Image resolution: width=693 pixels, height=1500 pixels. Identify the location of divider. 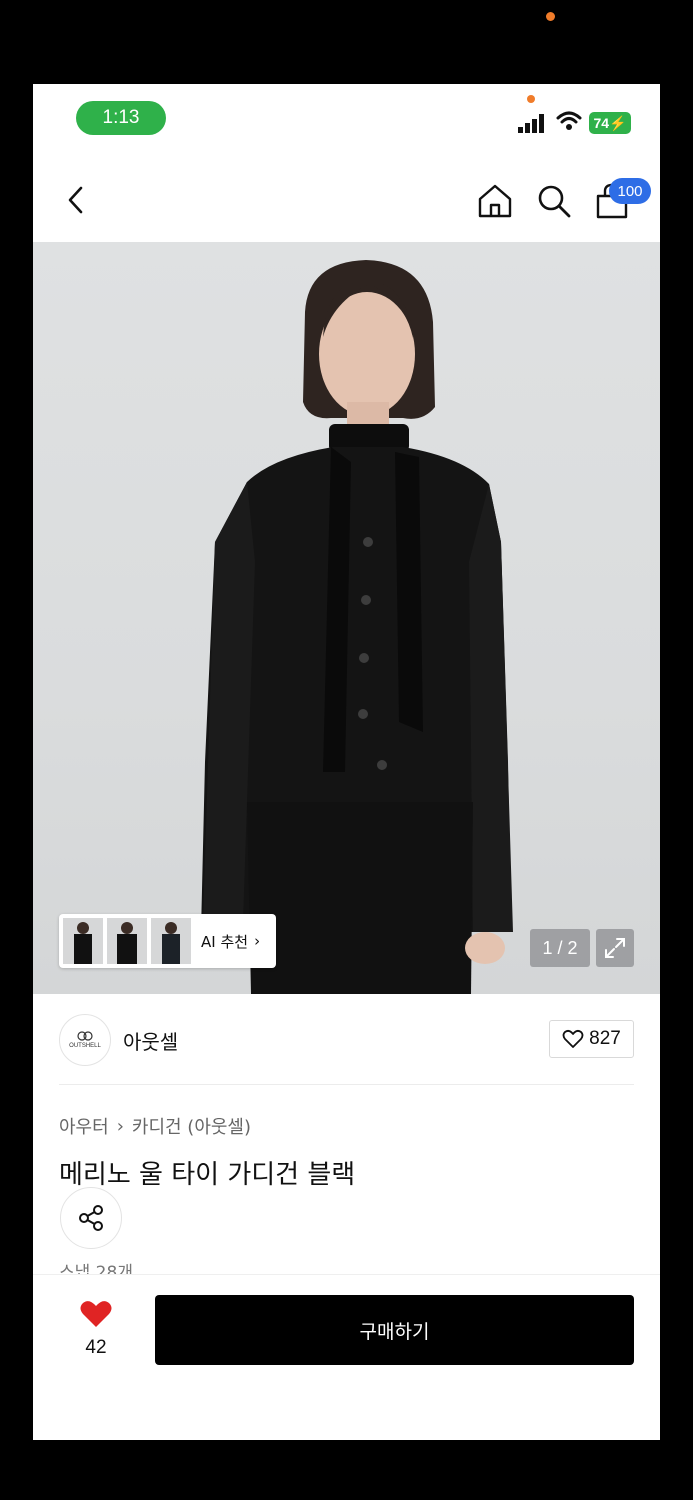
(346, 1084).